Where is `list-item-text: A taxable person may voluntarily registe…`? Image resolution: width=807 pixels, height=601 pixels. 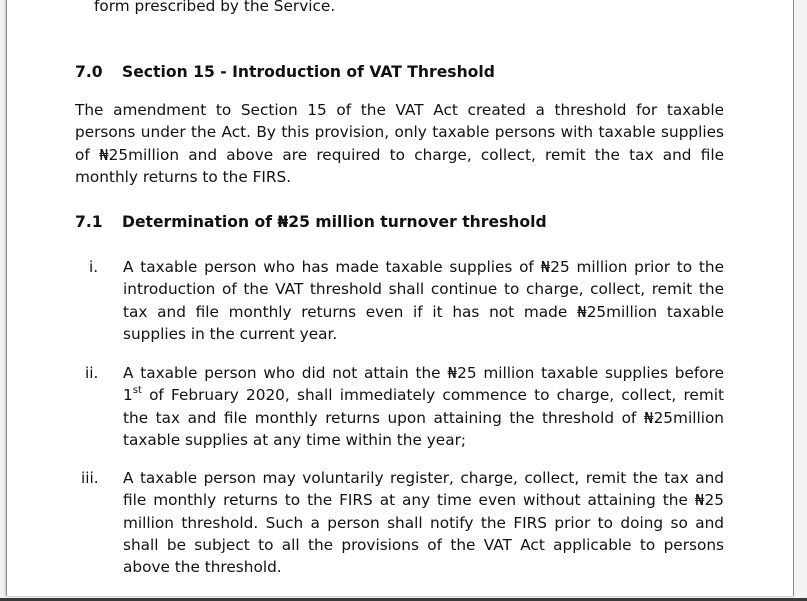 list-item-text: A taxable person may voluntarily registe… is located at coordinates (423, 523).